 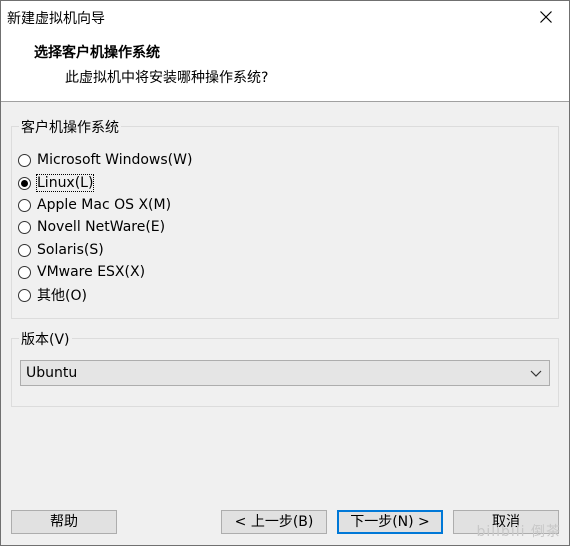 I want to click on version-select: Ubuntu, so click(x=285, y=373).